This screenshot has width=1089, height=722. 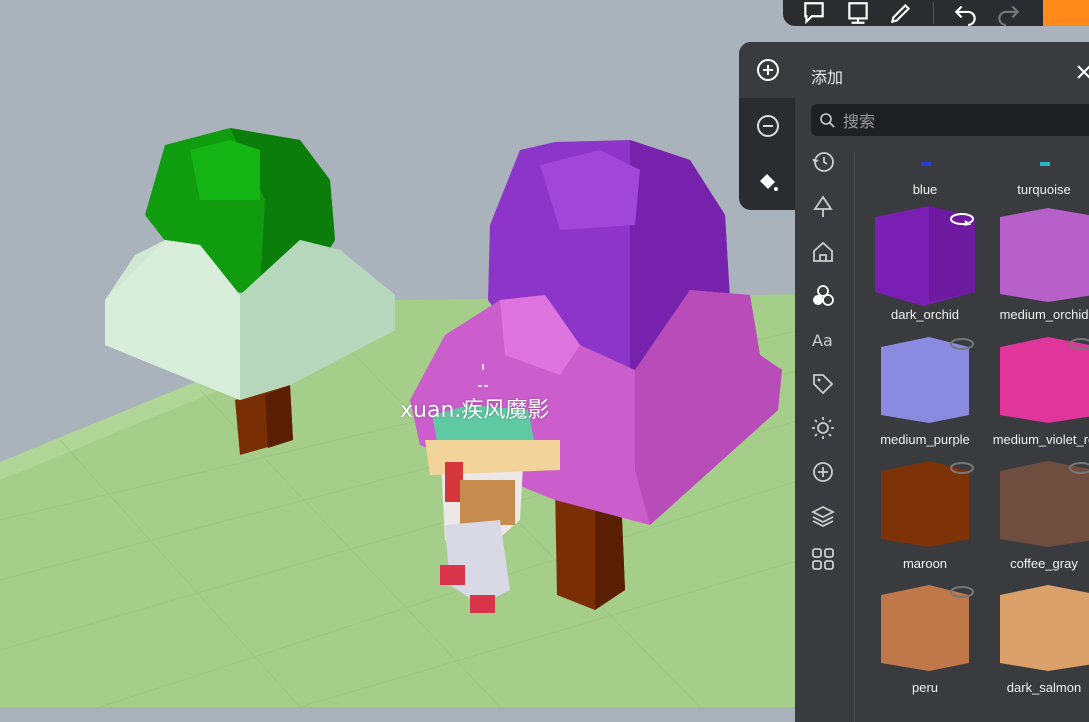 I want to click on undo-icon, so click(x=966, y=13).